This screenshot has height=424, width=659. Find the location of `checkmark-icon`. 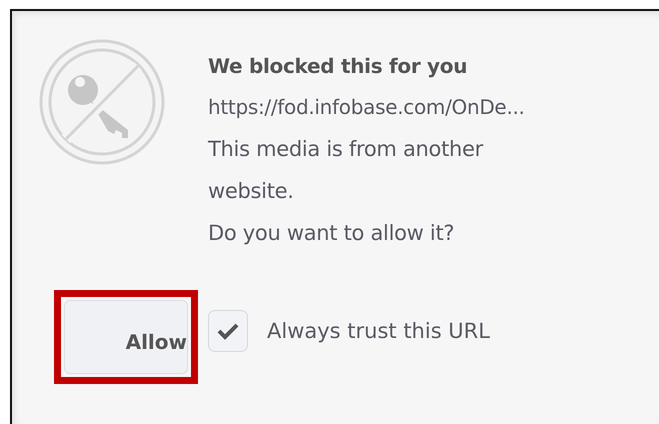

checkmark-icon is located at coordinates (228, 331).